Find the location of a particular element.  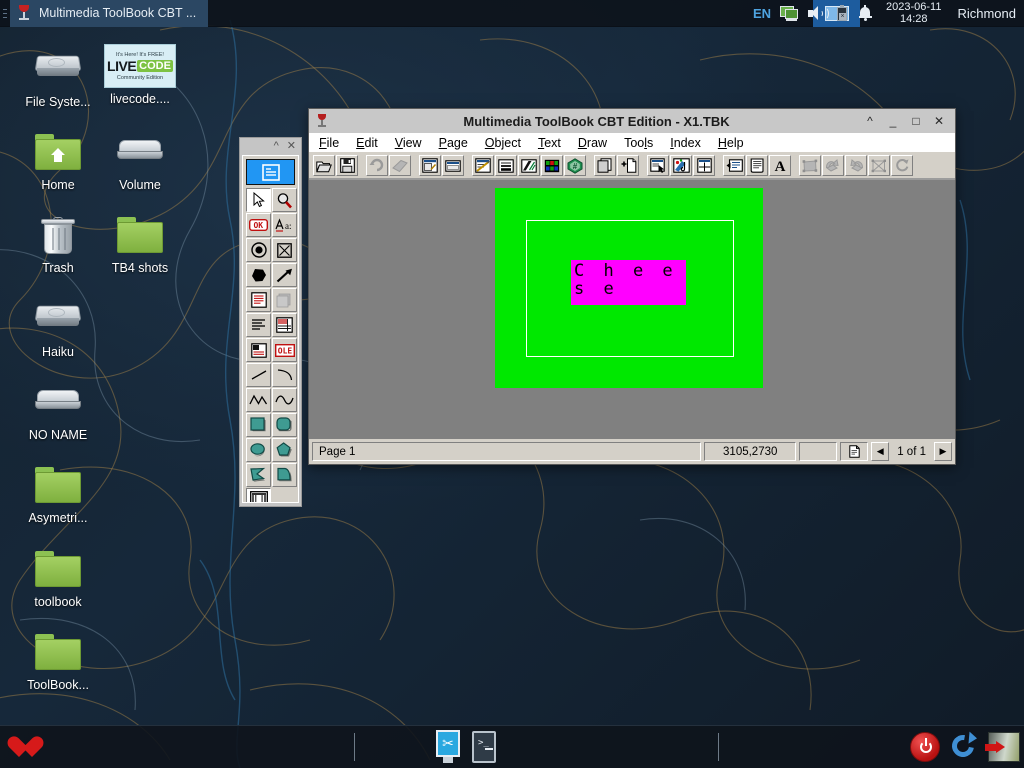

record-field-tool is located at coordinates (258, 300).